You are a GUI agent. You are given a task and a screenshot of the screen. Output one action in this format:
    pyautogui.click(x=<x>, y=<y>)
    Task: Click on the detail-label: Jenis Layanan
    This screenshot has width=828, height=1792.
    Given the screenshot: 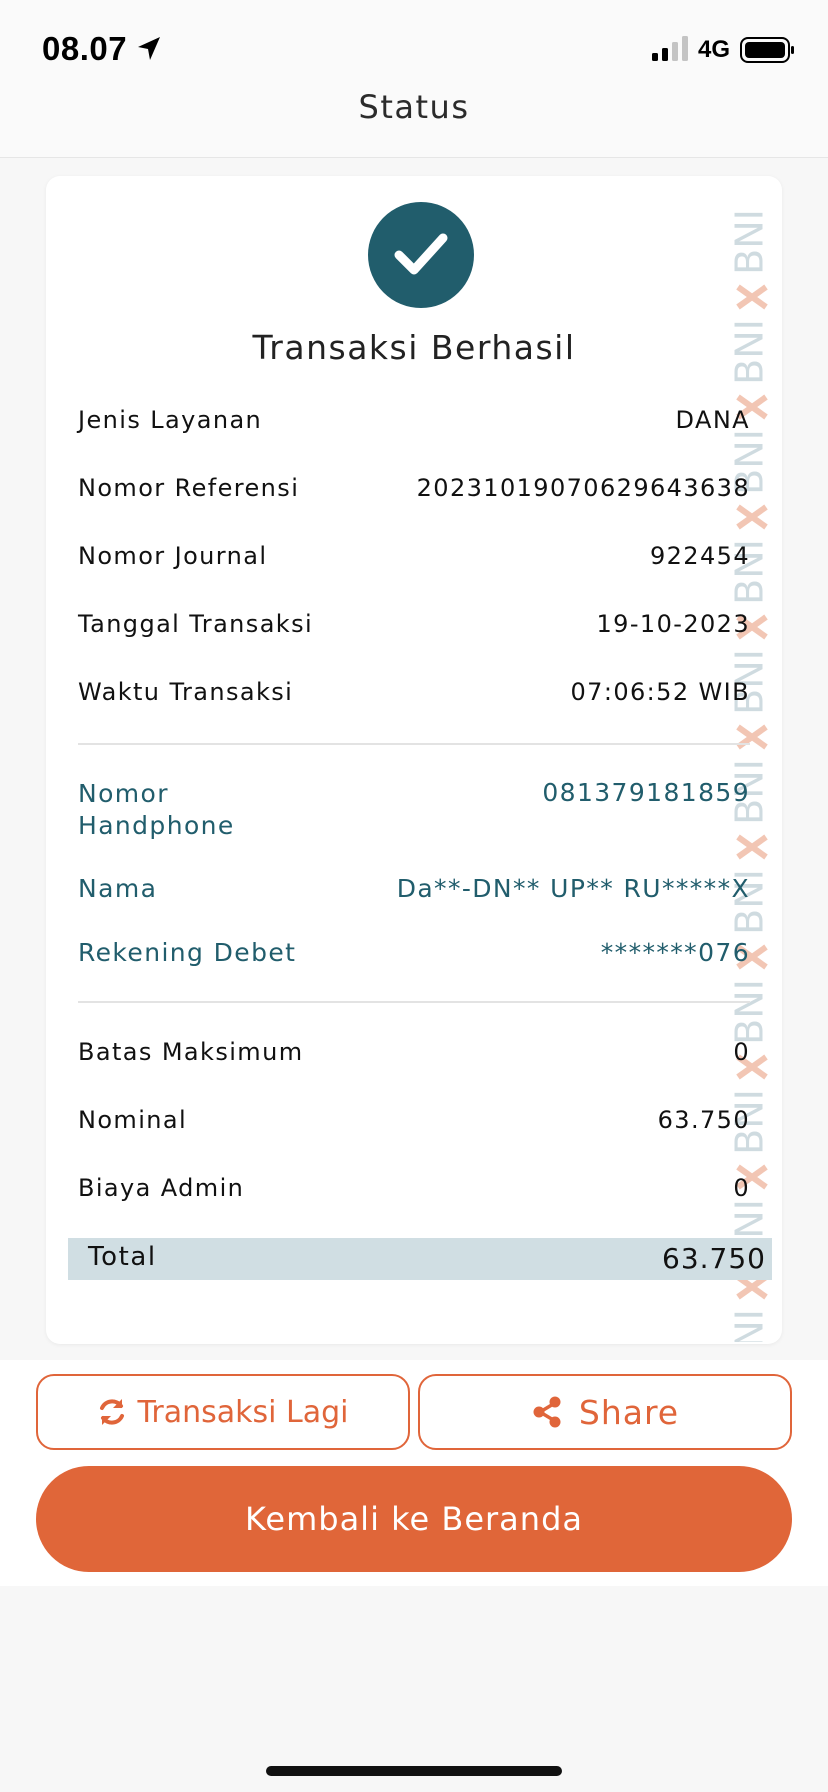 What is the action you would take?
    pyautogui.click(x=170, y=420)
    